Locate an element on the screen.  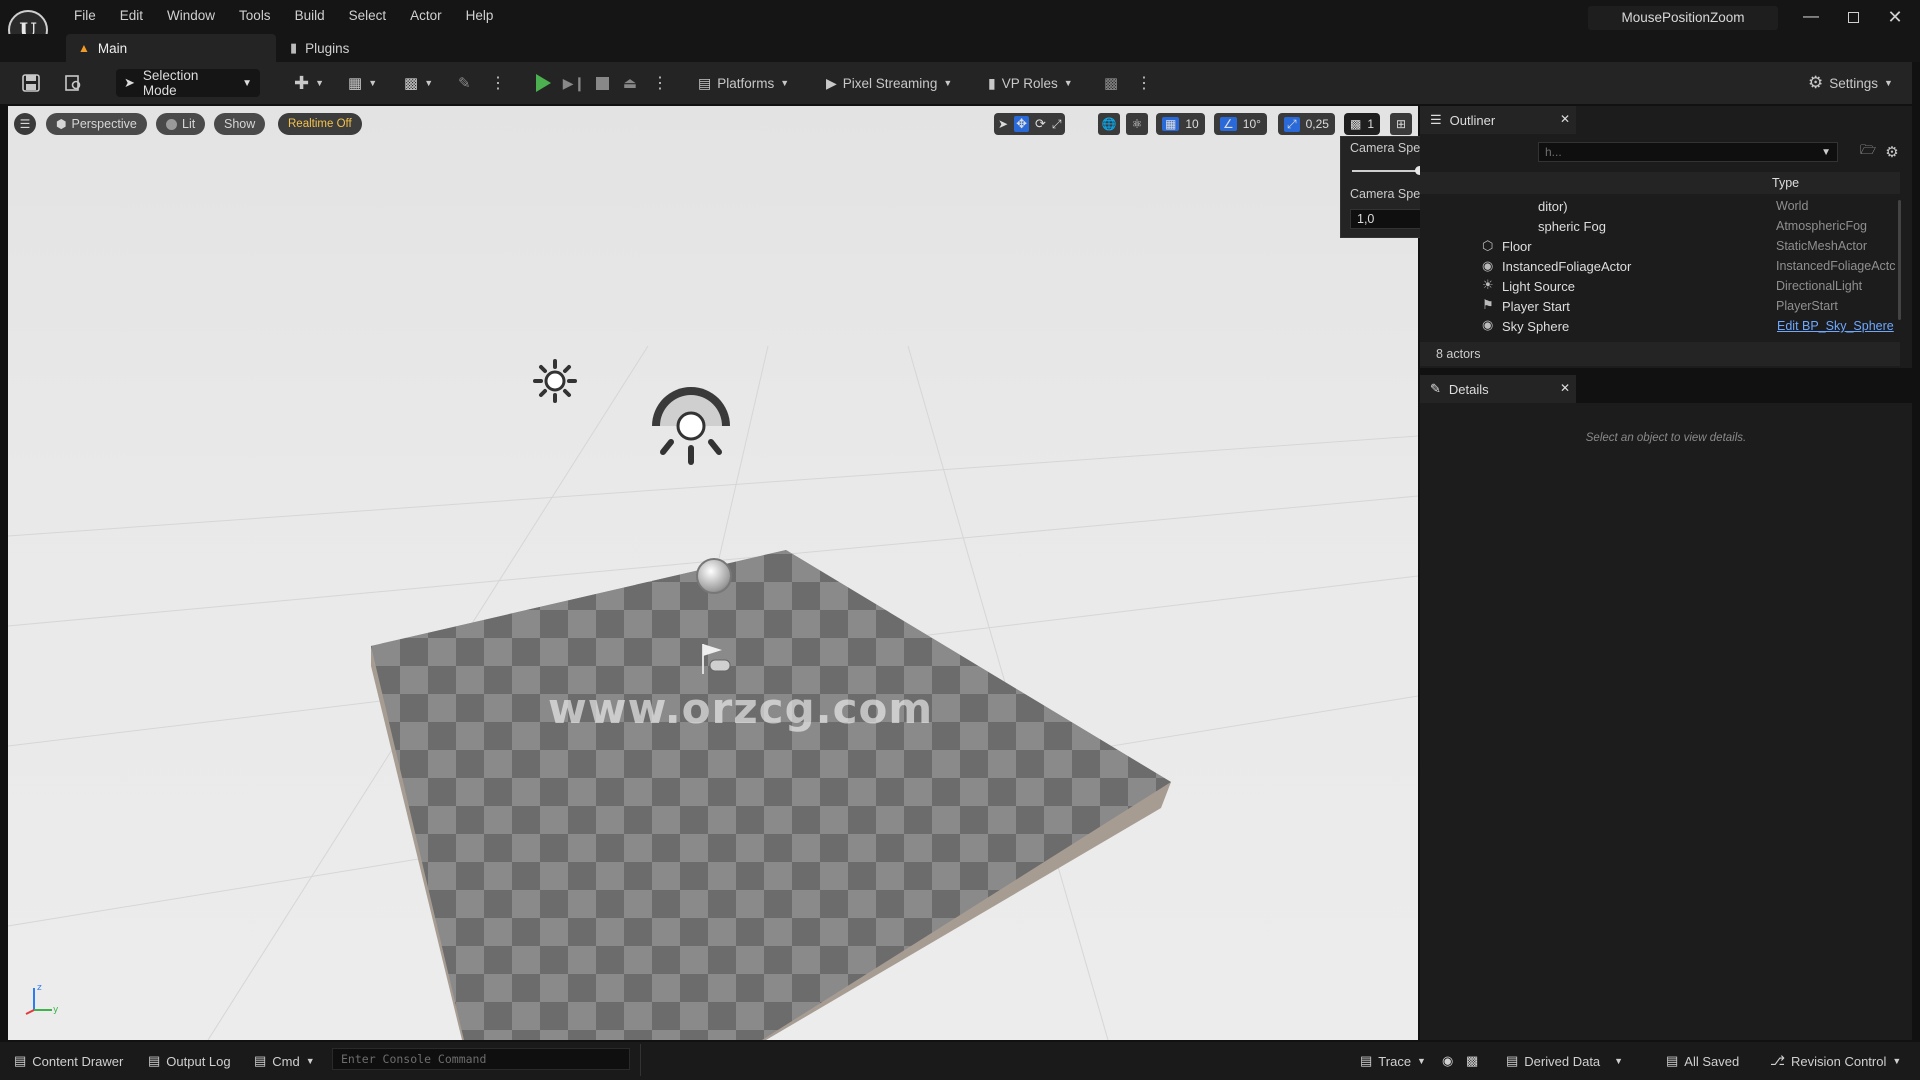
layout-grid-icon: ⊞ is located at coordinates (1401, 124).